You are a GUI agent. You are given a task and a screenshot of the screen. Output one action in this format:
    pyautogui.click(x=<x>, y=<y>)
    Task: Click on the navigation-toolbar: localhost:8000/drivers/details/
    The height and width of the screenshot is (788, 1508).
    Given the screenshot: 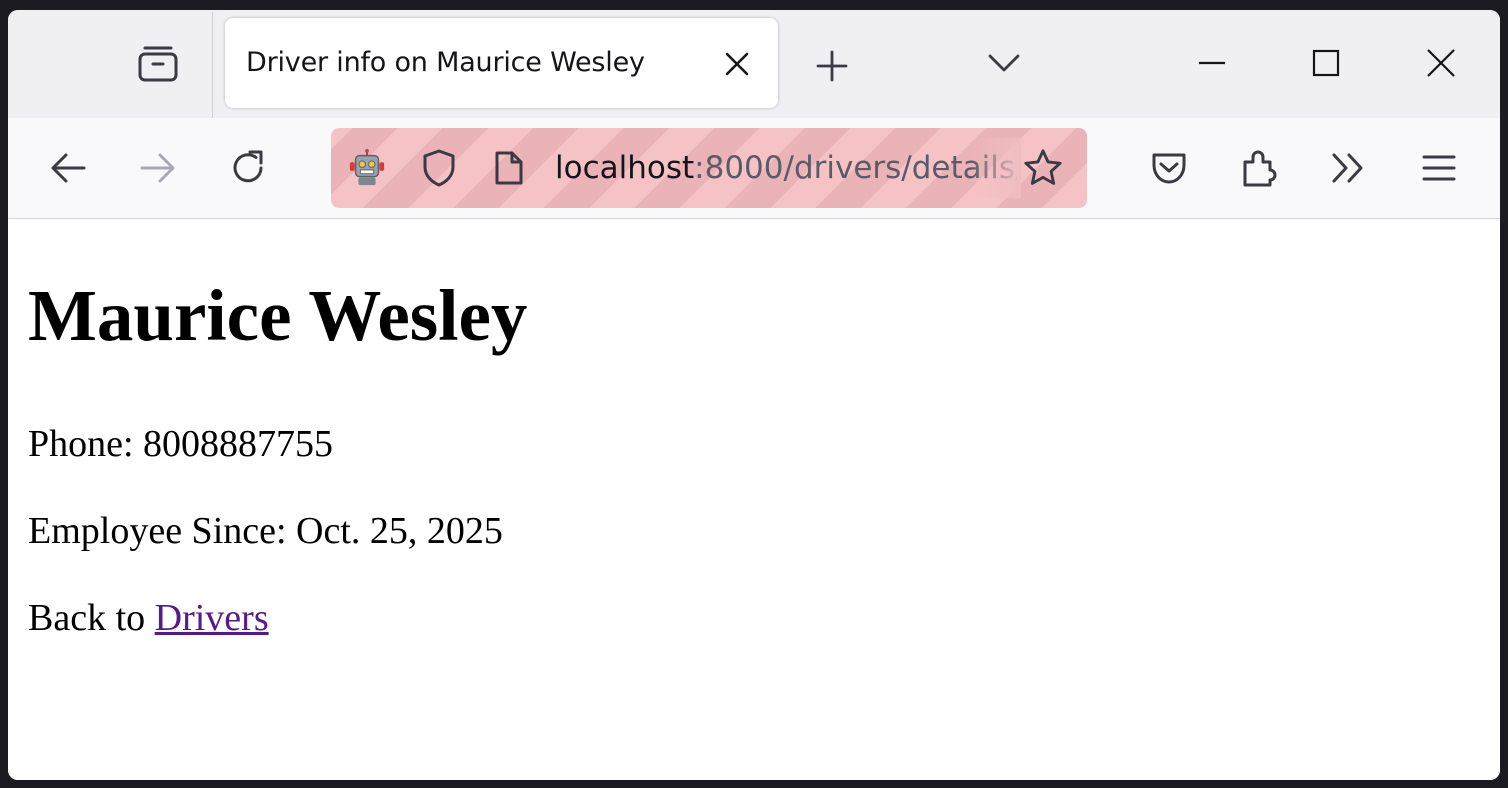 What is the action you would take?
    pyautogui.click(x=754, y=168)
    